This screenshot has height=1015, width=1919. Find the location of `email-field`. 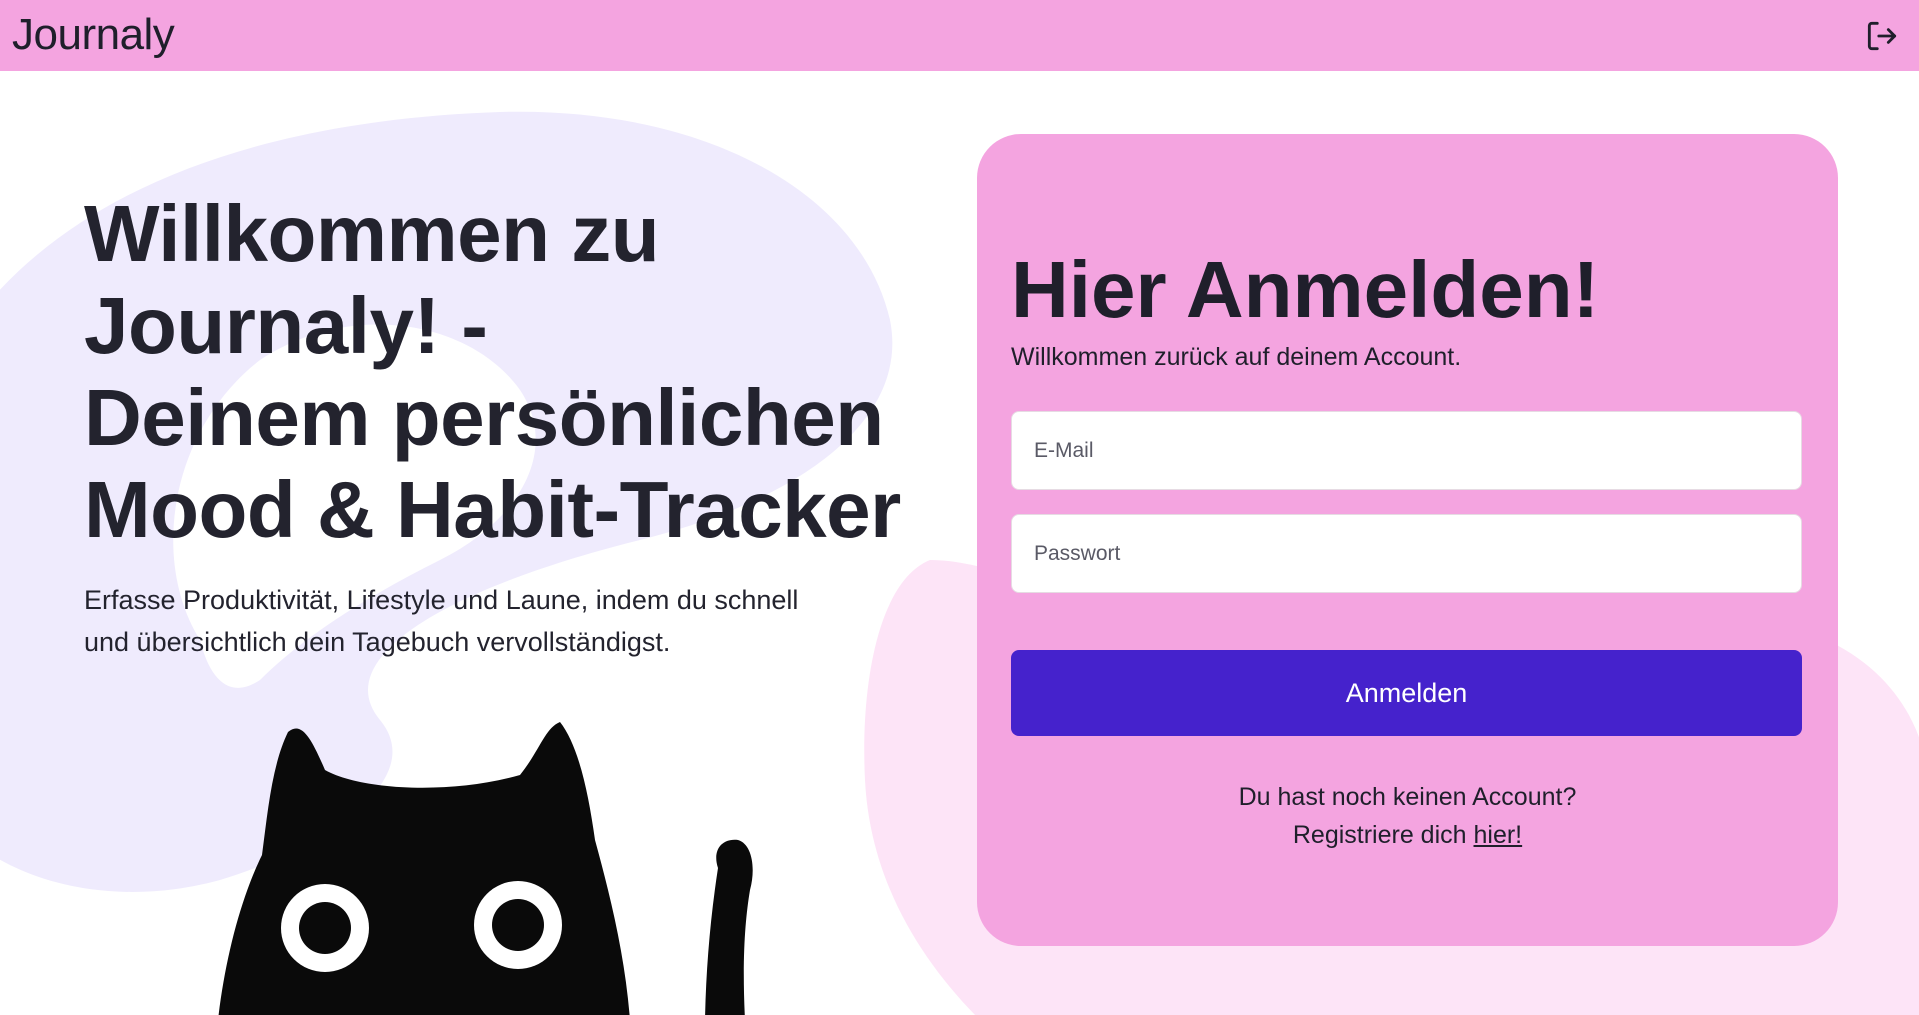

email-field is located at coordinates (1406, 450).